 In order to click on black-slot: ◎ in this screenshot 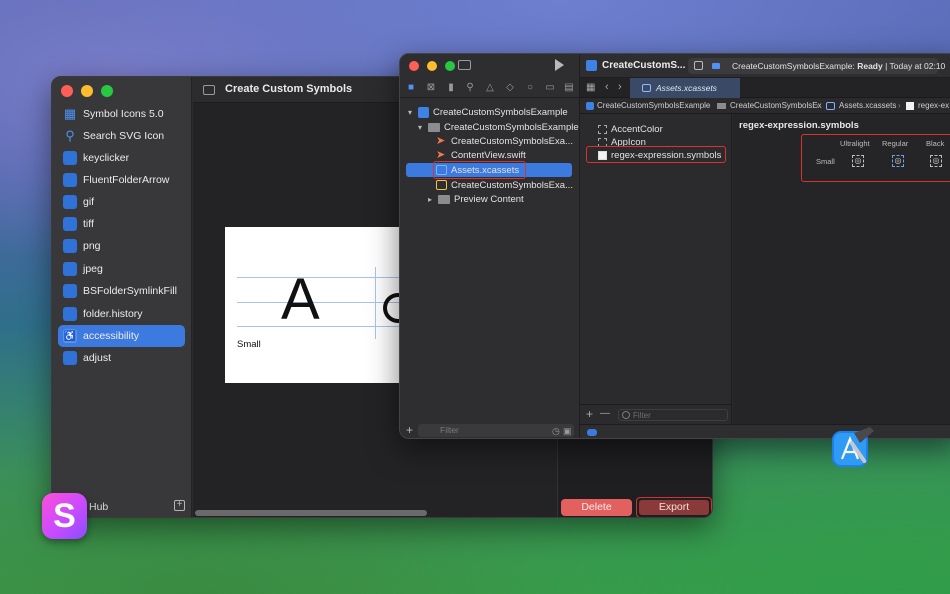, I will do `click(936, 161)`.